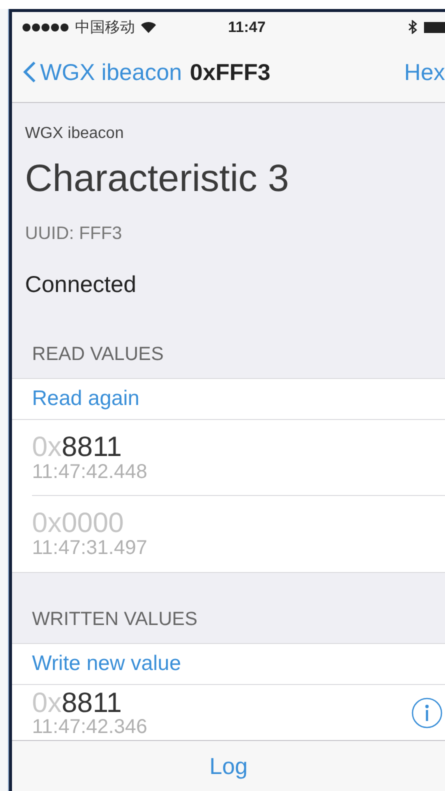 The height and width of the screenshot is (791, 445). Describe the element at coordinates (90, 548) in the screenshot. I see `timestamp: 11:47:31.497` at that location.